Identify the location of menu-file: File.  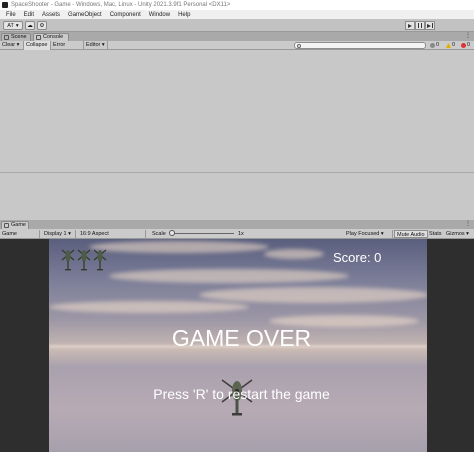
(11, 15).